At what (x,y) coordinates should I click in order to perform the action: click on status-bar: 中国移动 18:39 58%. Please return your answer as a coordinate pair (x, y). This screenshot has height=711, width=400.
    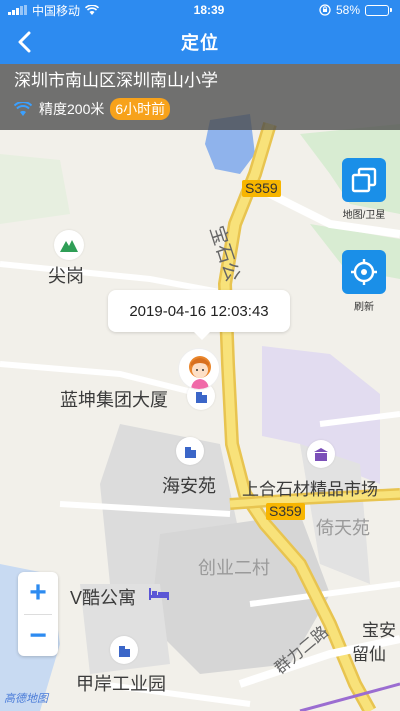
    Looking at the image, I should click on (200, 10).